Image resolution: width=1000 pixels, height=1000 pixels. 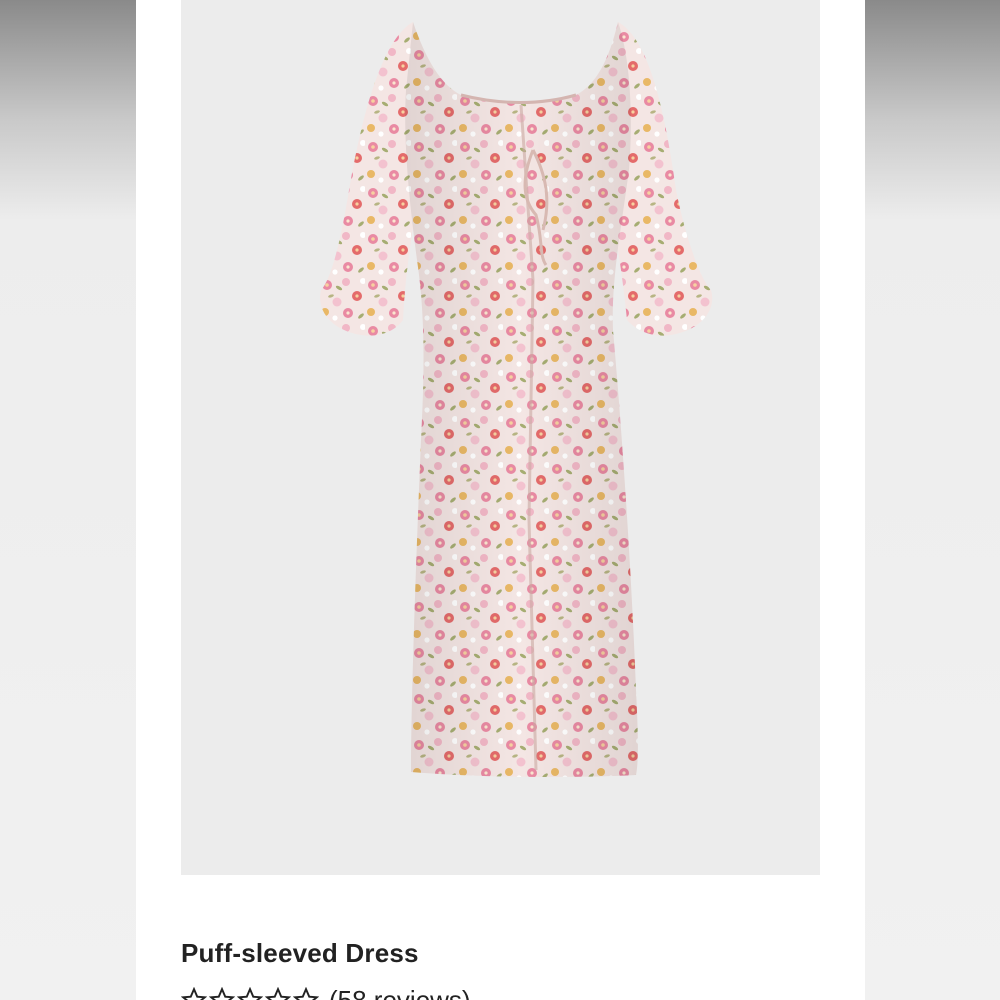 I want to click on rating-row: (58 reviews), so click(x=326, y=992).